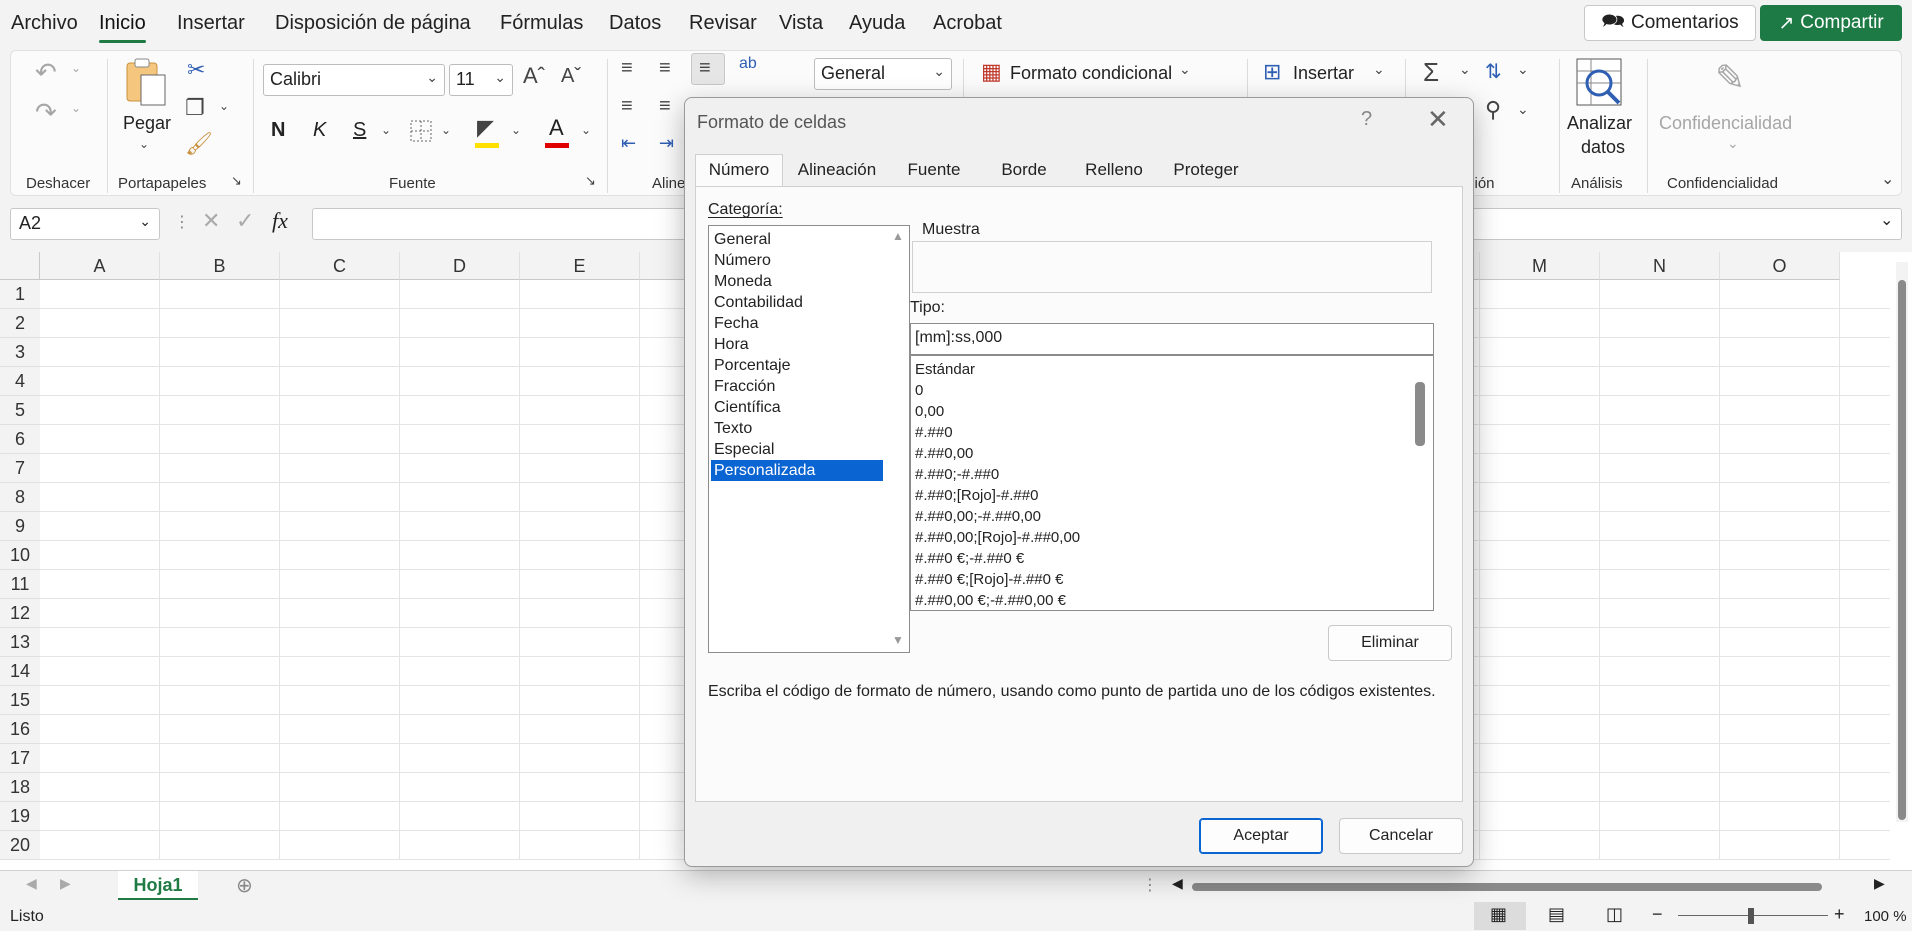 The width and height of the screenshot is (1912, 931). Describe the element at coordinates (1401, 836) in the screenshot. I see `cancel-button: Cancelar` at that location.